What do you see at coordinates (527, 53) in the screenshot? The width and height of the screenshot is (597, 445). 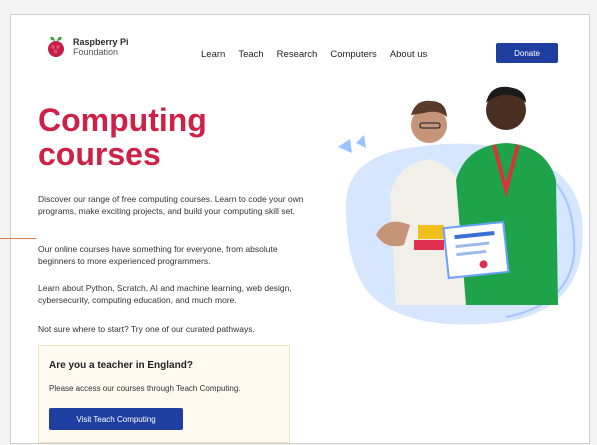 I see `donate-button: Donate` at bounding box center [527, 53].